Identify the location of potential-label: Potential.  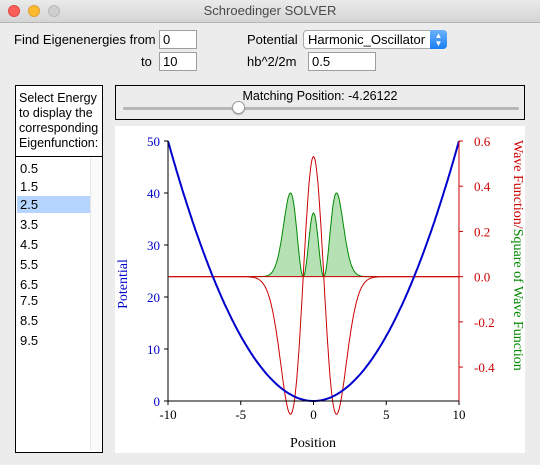
(272, 39).